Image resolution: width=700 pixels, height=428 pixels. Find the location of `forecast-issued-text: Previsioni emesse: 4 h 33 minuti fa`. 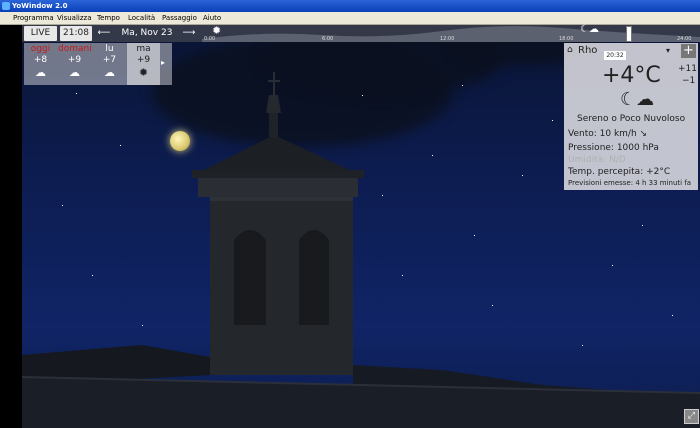

forecast-issued-text: Previsioni emesse: 4 h 33 minuti fa is located at coordinates (630, 183).